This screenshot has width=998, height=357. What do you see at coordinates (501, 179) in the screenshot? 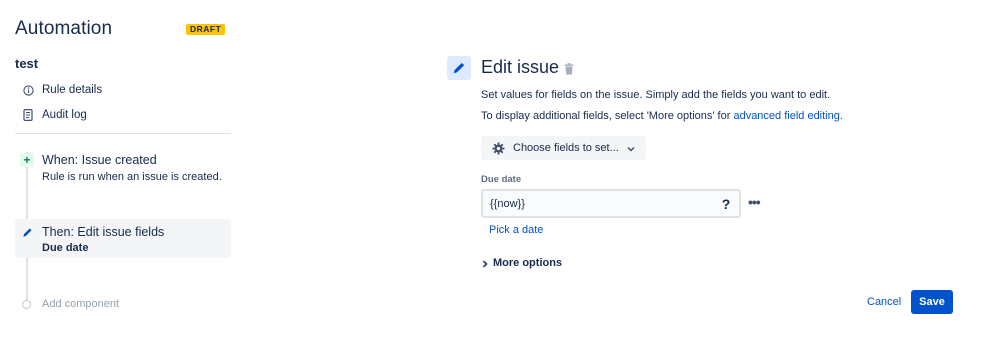
I see `due-date-label: Due date` at bounding box center [501, 179].